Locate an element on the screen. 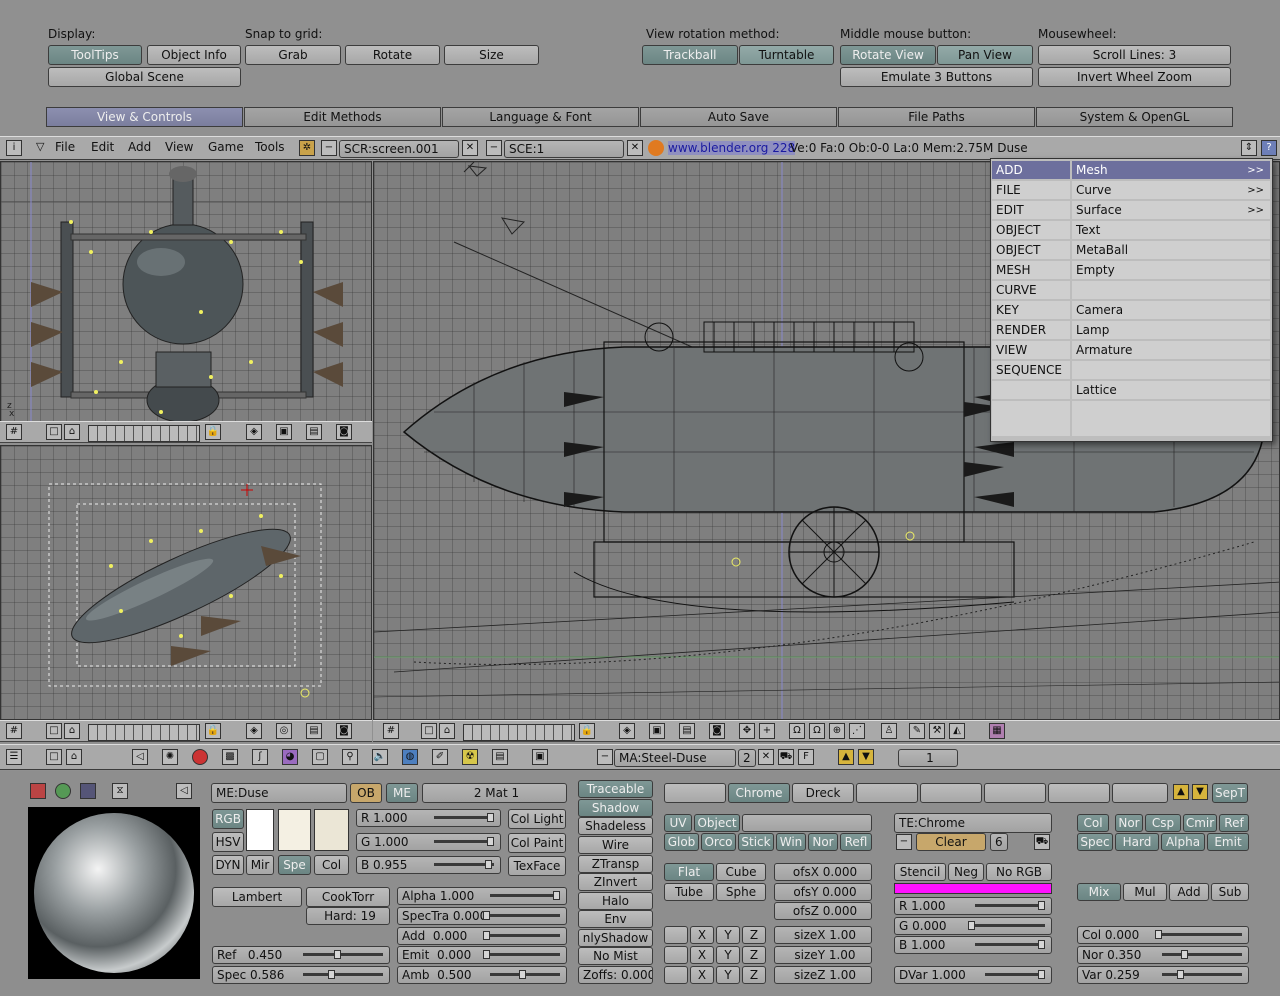 This screenshot has width=1280, height=996. map-x-button-1: X is located at coordinates (702, 935).